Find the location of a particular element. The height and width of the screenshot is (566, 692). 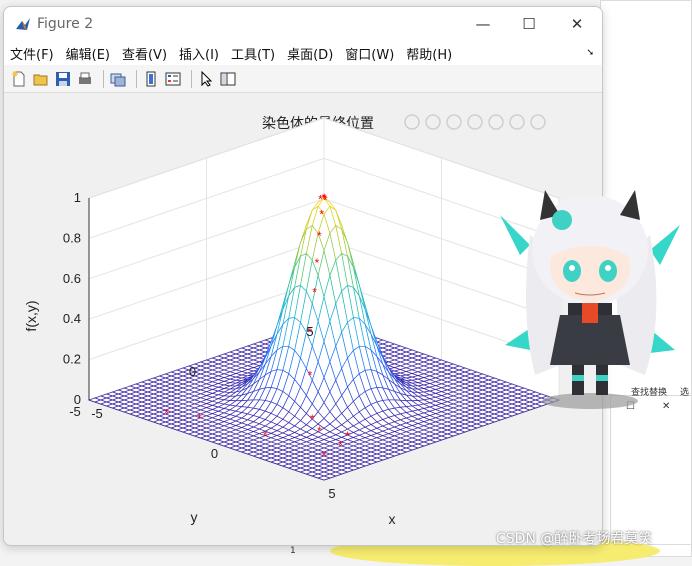

menu-help: 帮助(H) is located at coordinates (429, 53).